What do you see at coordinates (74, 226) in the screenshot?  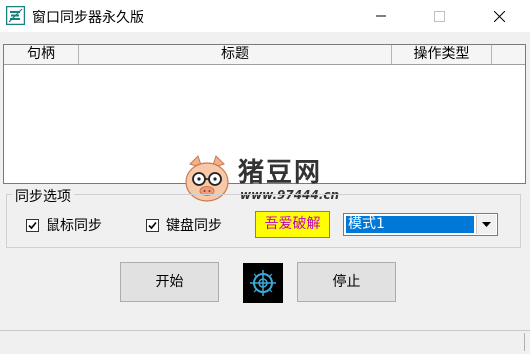 I see `mouse-sync-label: 鼠标同步` at bounding box center [74, 226].